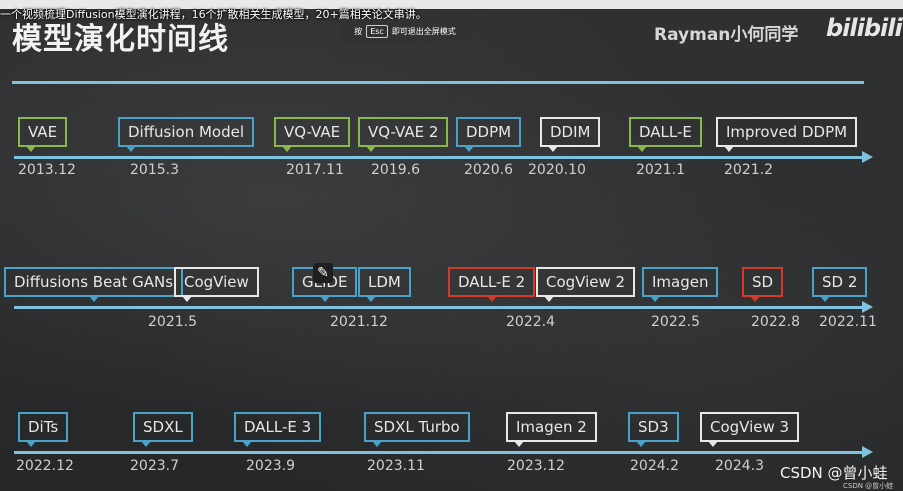 The height and width of the screenshot is (491, 903). I want to click on model-node-ddpm: DDPM, so click(489, 134).